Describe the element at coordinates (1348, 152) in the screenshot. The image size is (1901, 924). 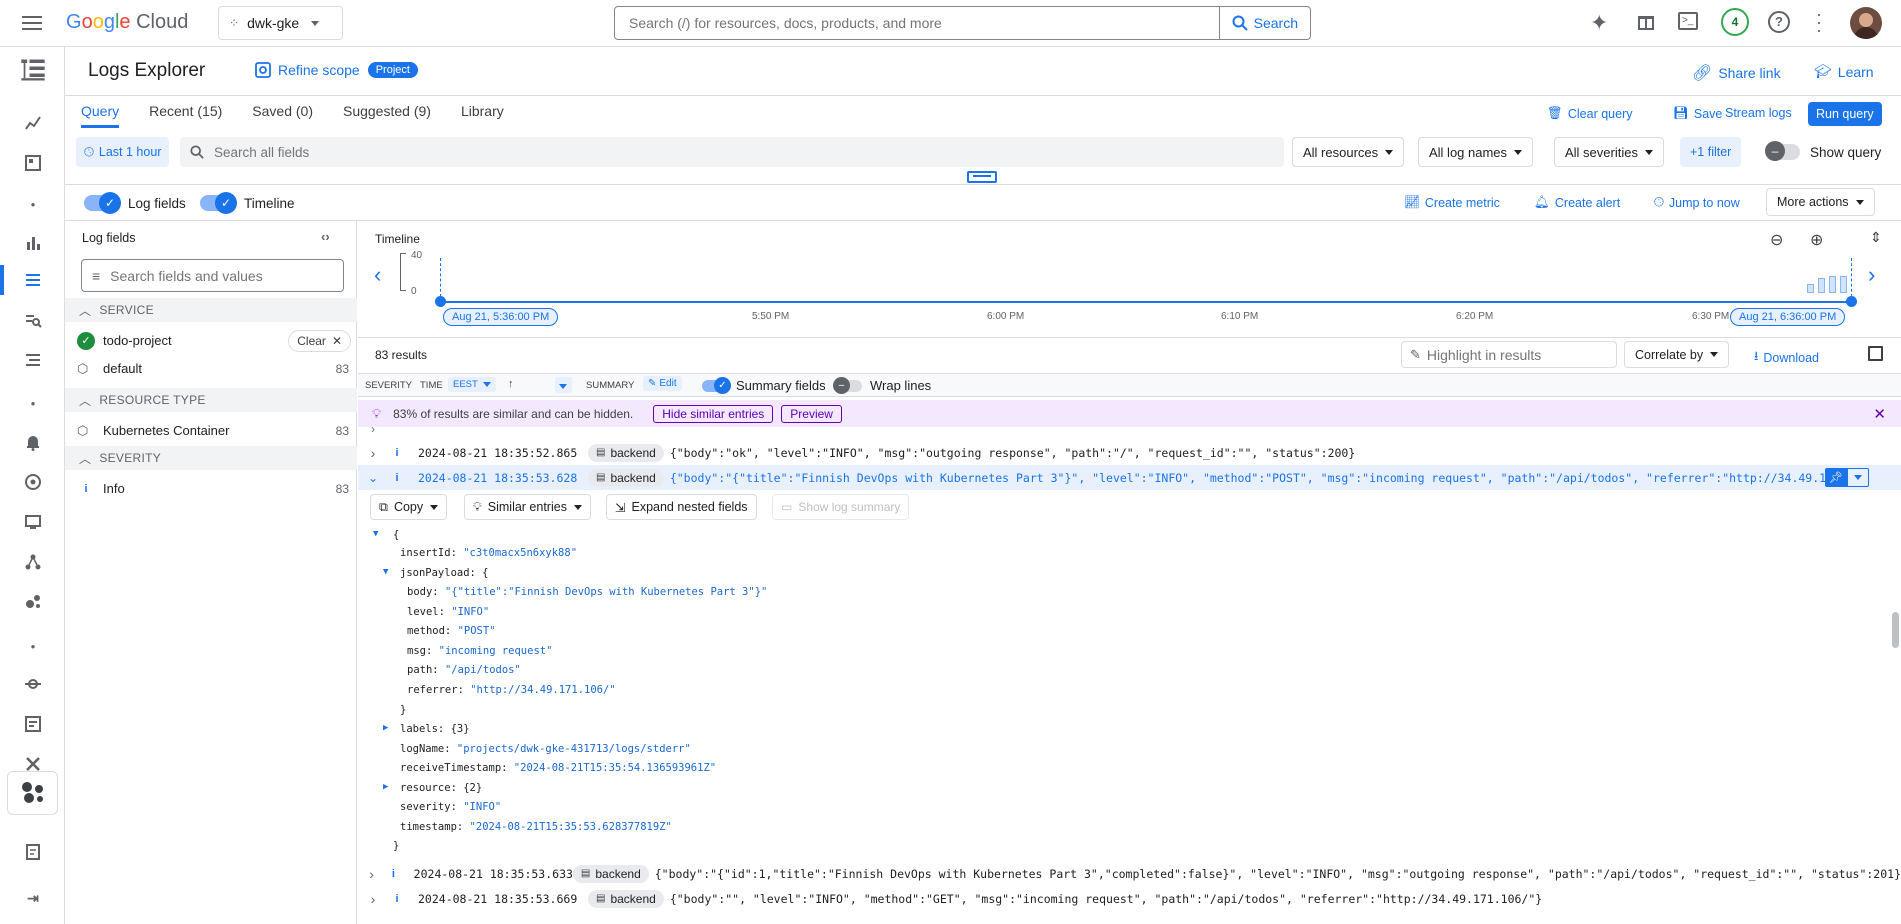
I see `all-resources-dropdown: All resources` at that location.